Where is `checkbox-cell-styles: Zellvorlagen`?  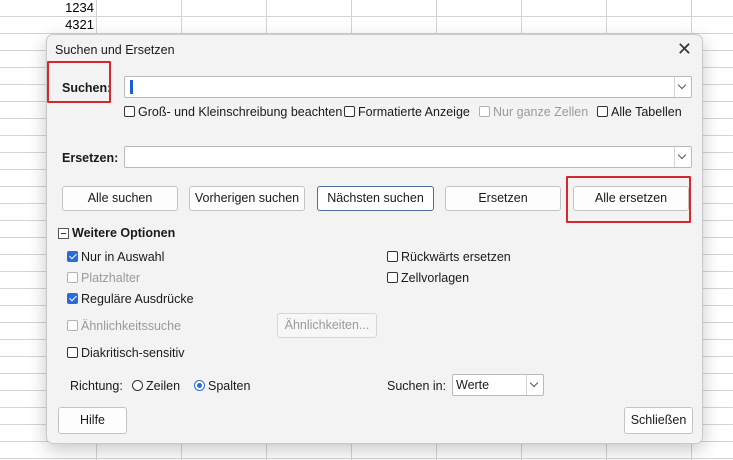 checkbox-cell-styles: Zellvorlagen is located at coordinates (428, 278).